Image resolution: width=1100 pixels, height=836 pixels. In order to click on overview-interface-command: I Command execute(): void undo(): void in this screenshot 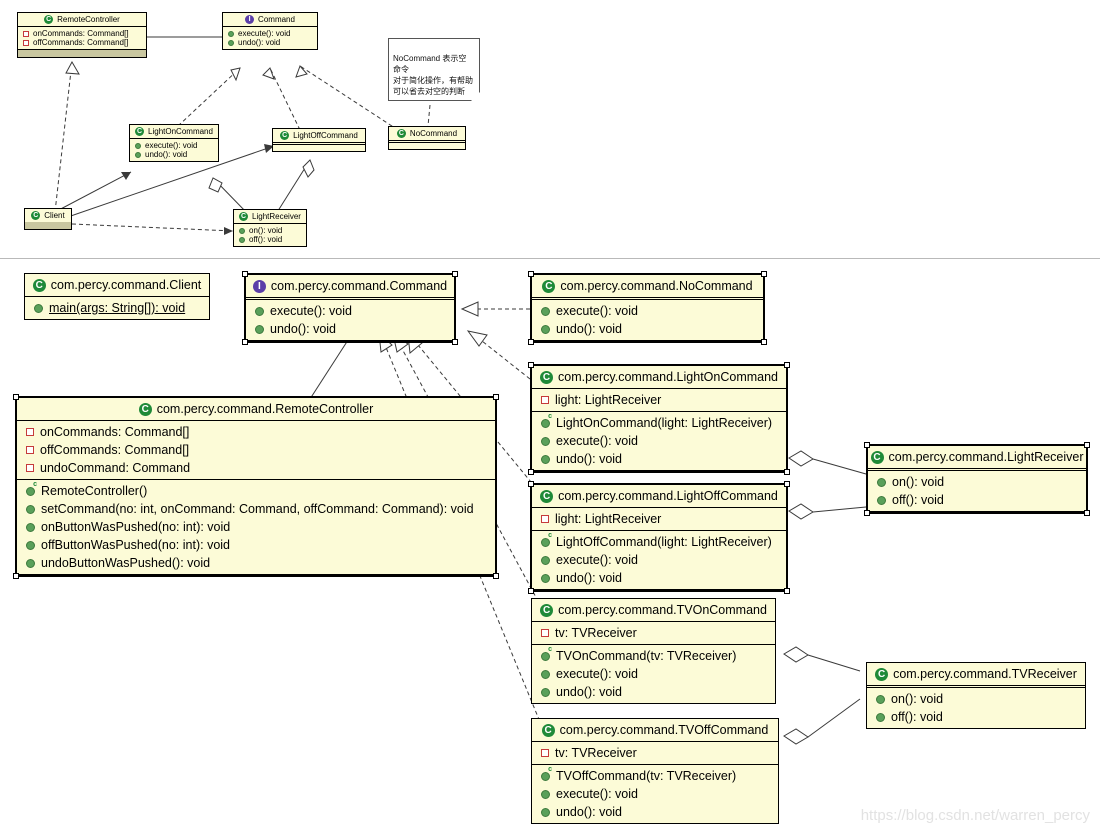, I will do `click(270, 31)`.